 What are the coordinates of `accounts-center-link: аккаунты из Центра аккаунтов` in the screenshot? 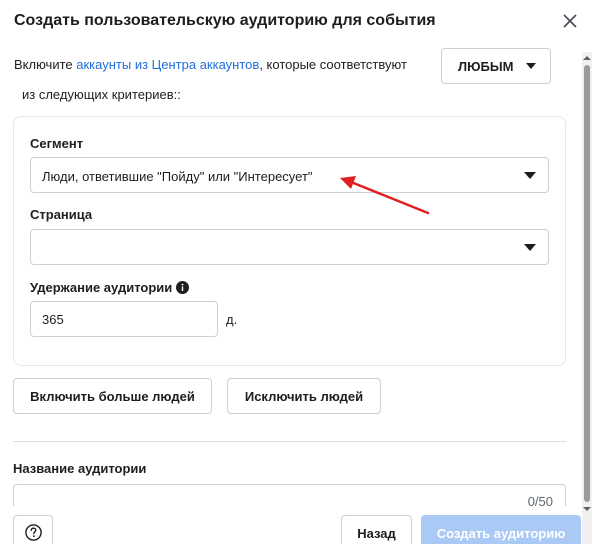 It's located at (167, 64).